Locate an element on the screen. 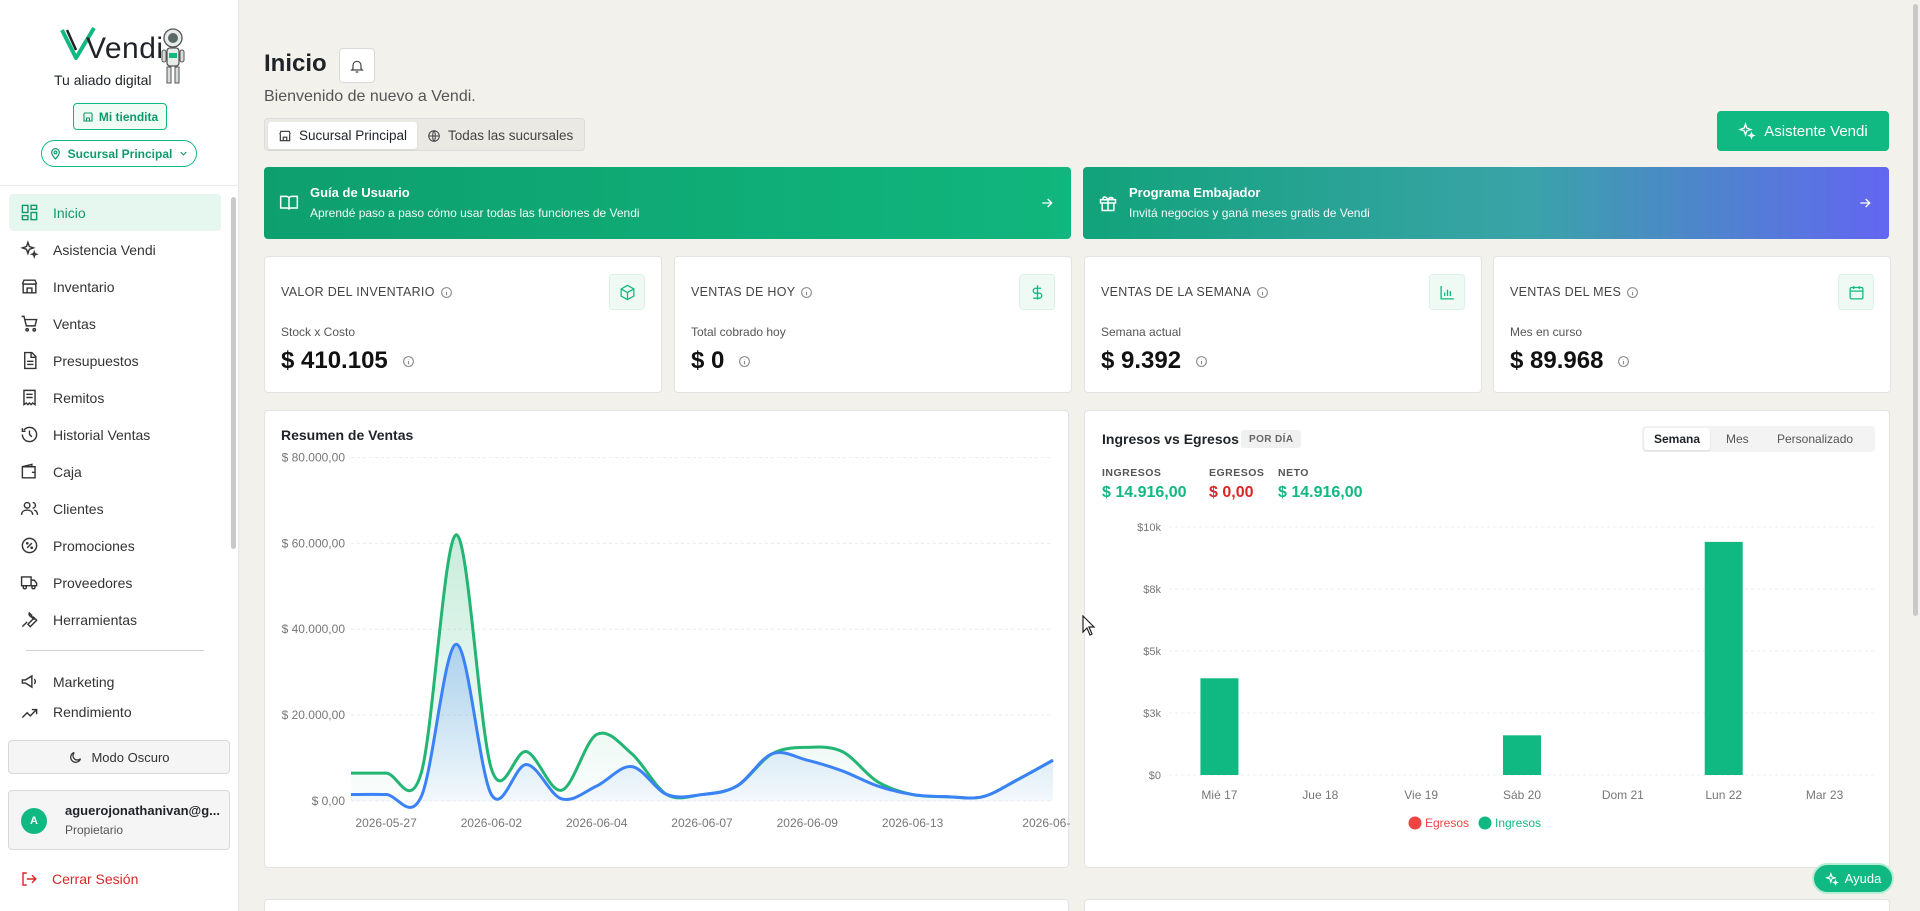  sidebar-item-rendimiento: Rendimiento is located at coordinates (115, 712).